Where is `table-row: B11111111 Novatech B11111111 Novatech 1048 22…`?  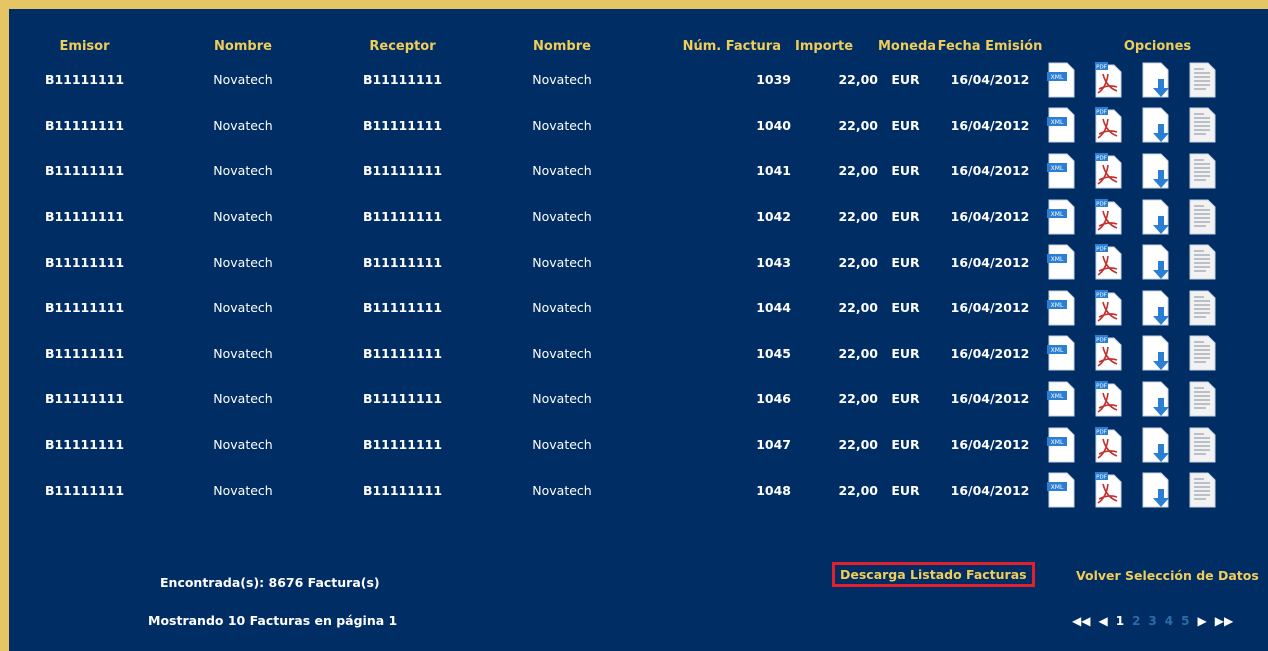 table-row: B11111111 Novatech B11111111 Novatech 1048 22… is located at coordinates (638, 490).